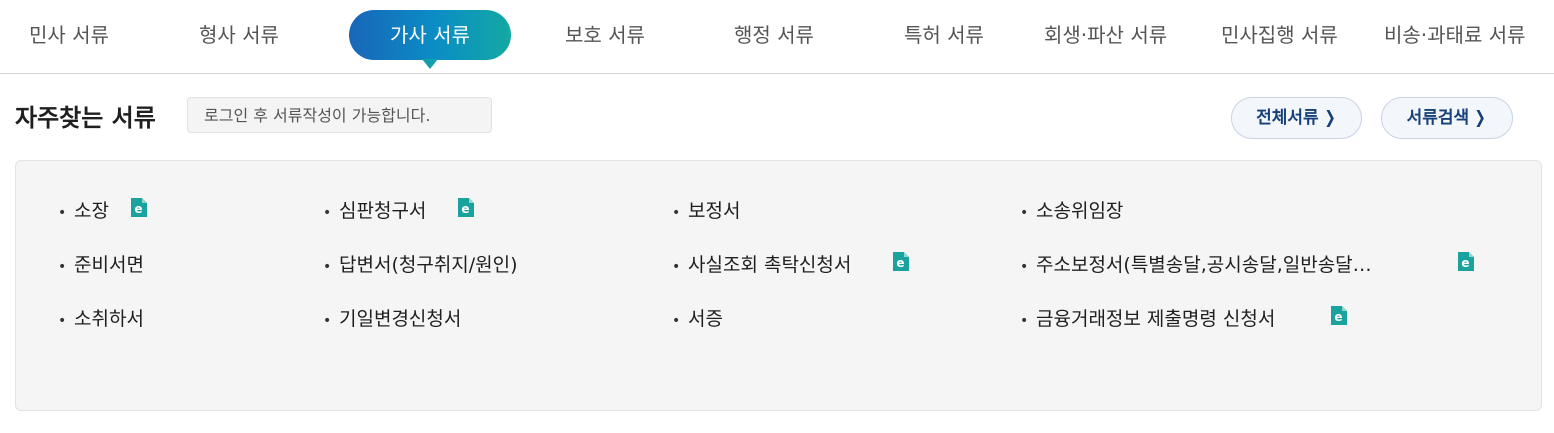 The image size is (1554, 433). I want to click on tab-family: 가사 서류, so click(430, 39).